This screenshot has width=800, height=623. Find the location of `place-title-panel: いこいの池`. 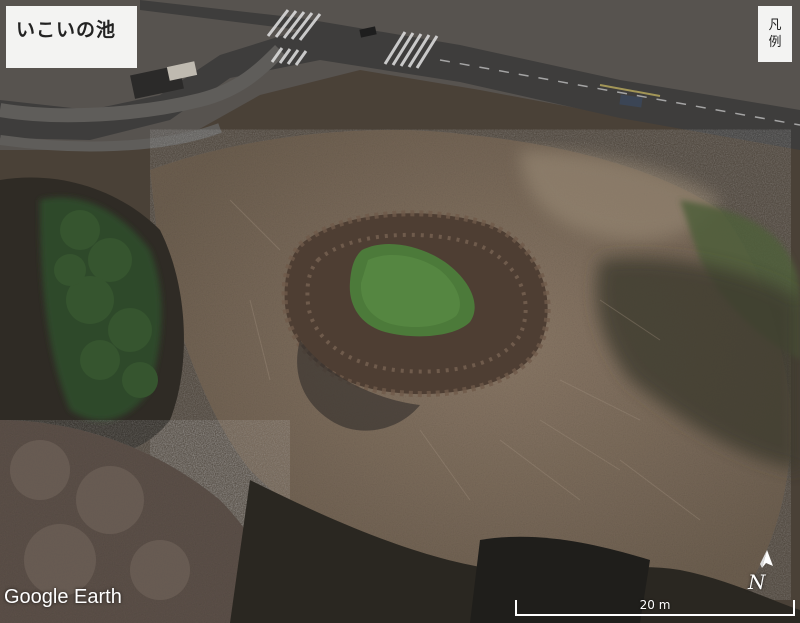

place-title-panel: いこいの池 is located at coordinates (71, 37).